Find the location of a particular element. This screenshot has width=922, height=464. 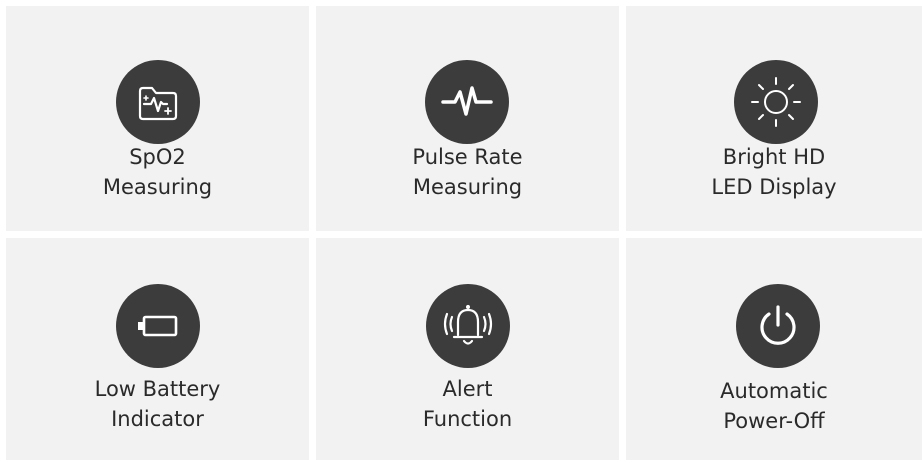

battery-low-icon is located at coordinates (158, 326).